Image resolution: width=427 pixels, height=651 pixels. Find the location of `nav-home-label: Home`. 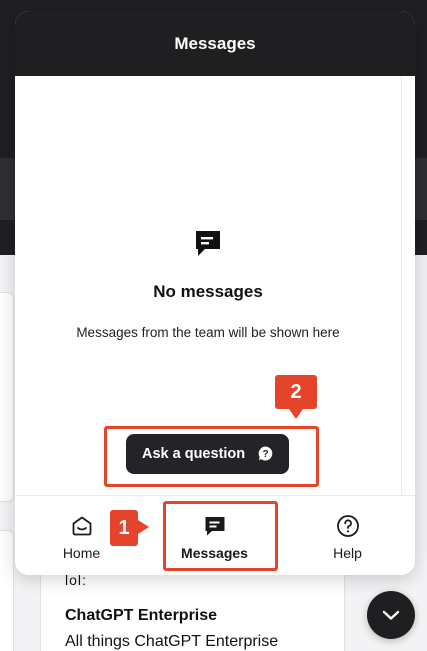

nav-home-label: Home is located at coordinates (81, 553).